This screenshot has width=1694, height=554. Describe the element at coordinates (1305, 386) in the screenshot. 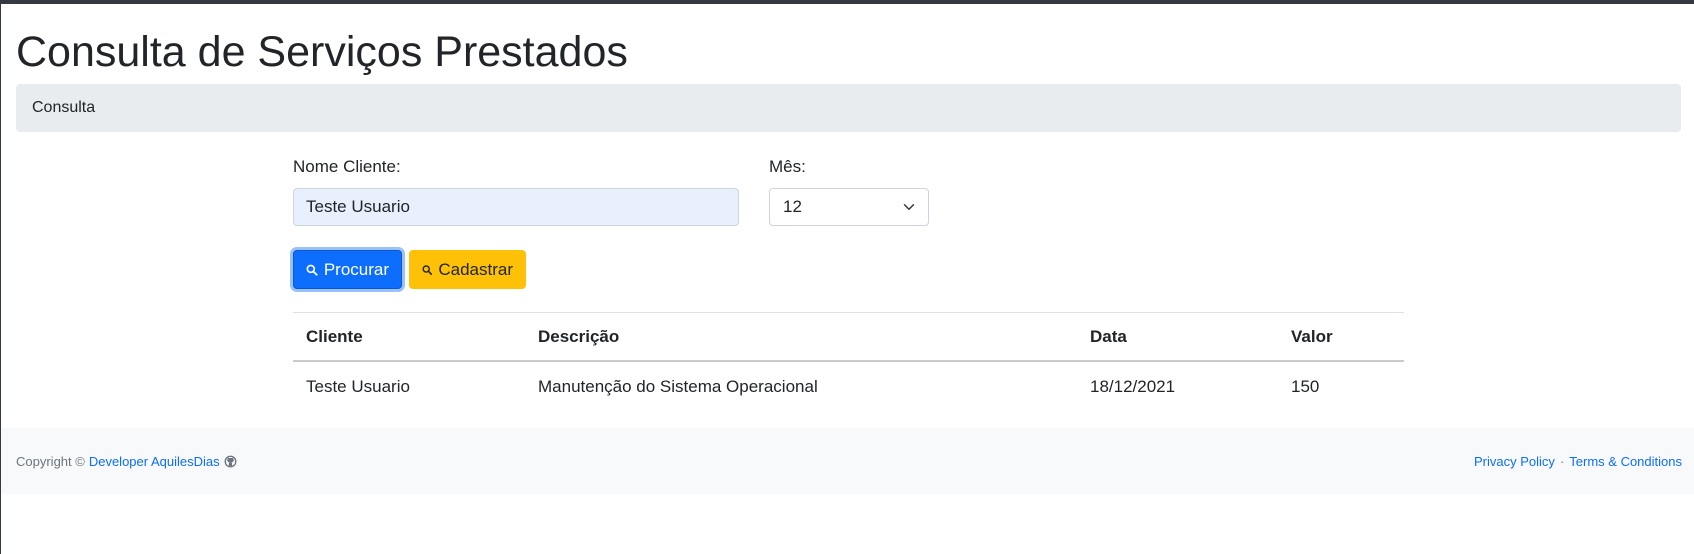

I see `cell-valor: 150` at that location.